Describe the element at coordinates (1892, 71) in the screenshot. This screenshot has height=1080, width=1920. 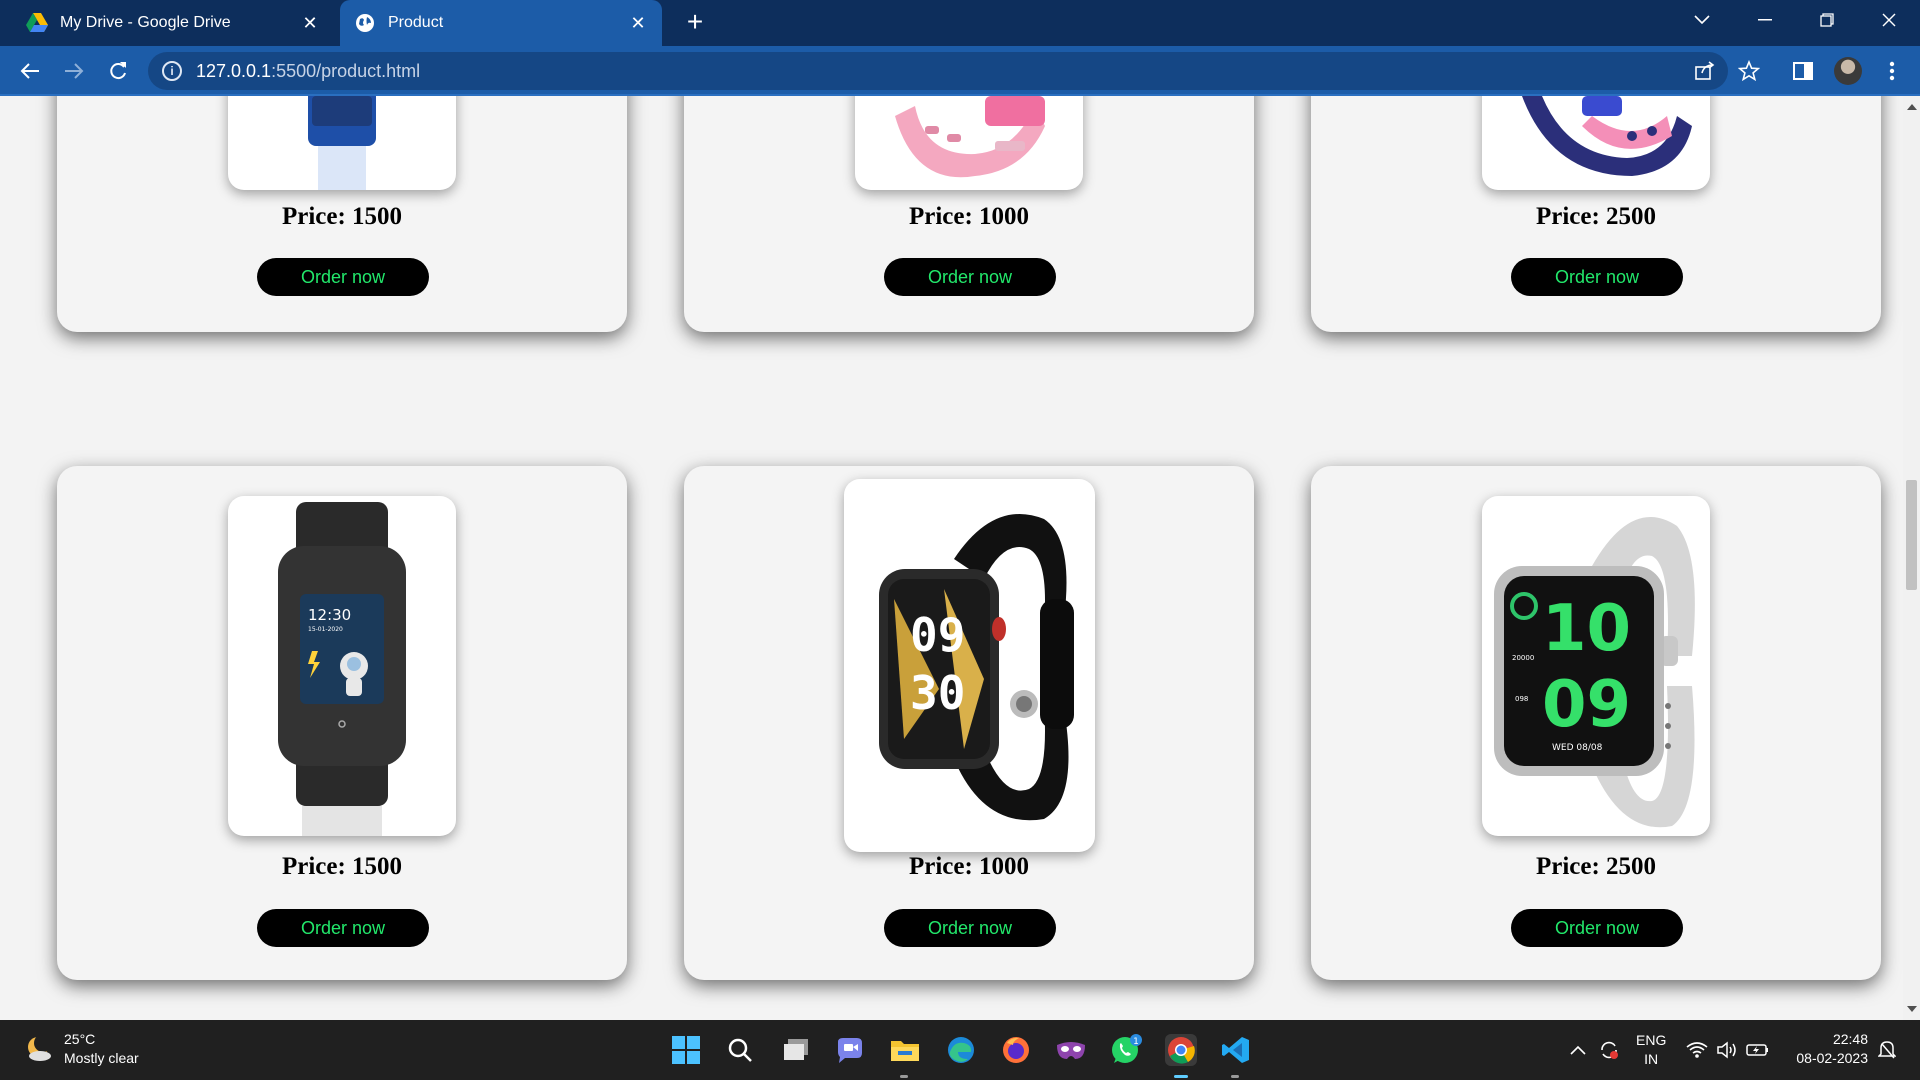
I see `menu-kebab-icon` at that location.